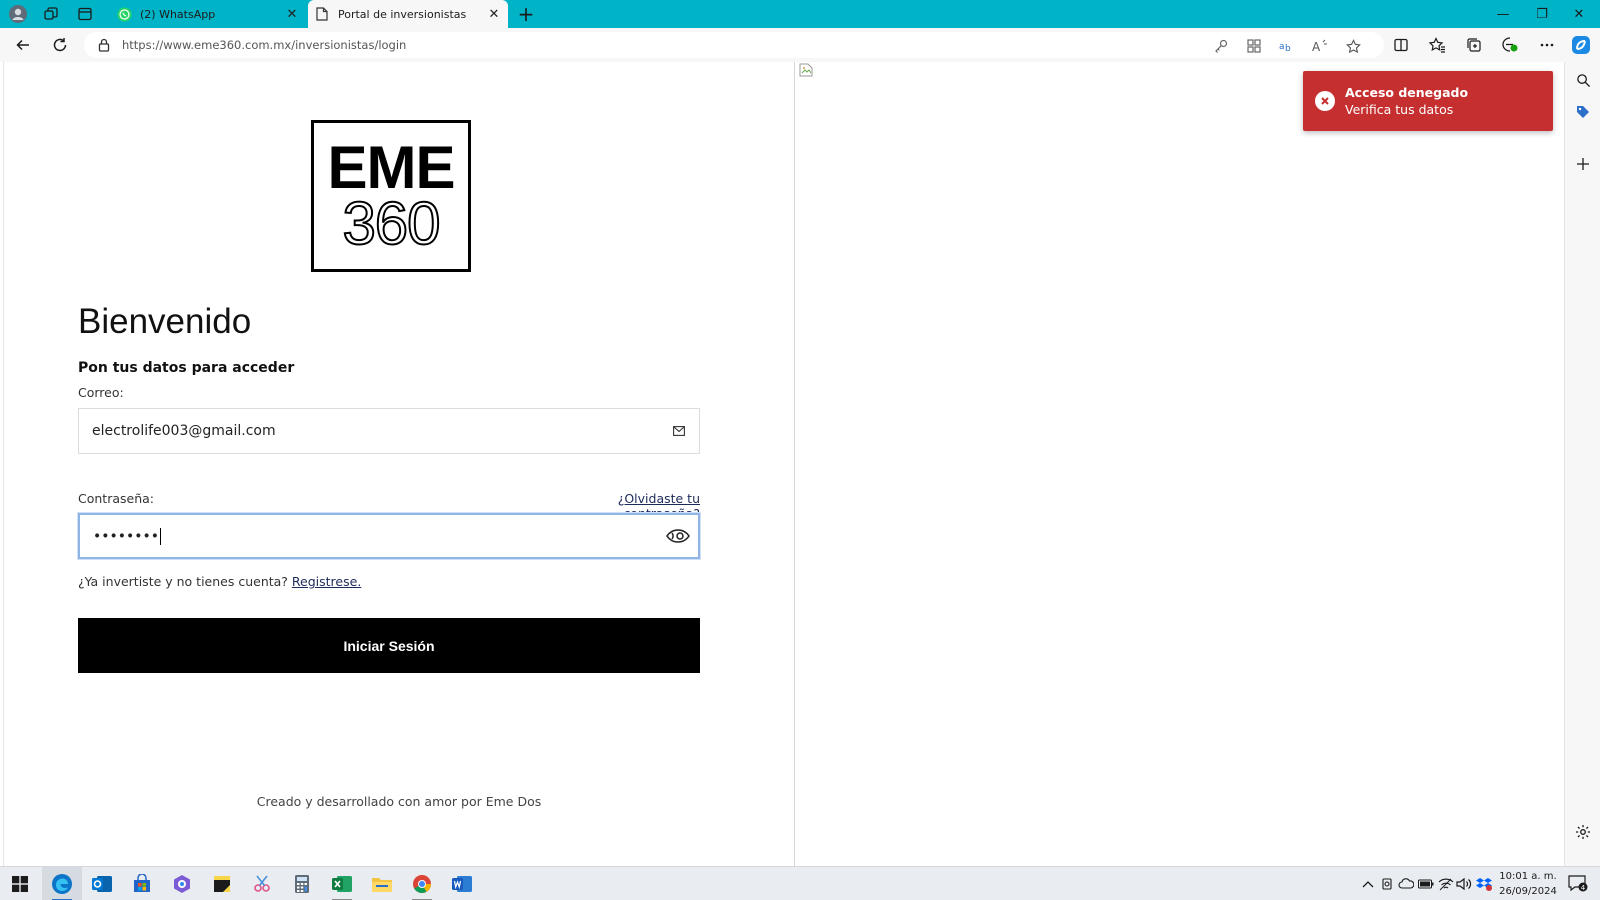 This screenshot has width=1600, height=900. Describe the element at coordinates (1474, 45) in the screenshot. I see `collections-icon` at that location.